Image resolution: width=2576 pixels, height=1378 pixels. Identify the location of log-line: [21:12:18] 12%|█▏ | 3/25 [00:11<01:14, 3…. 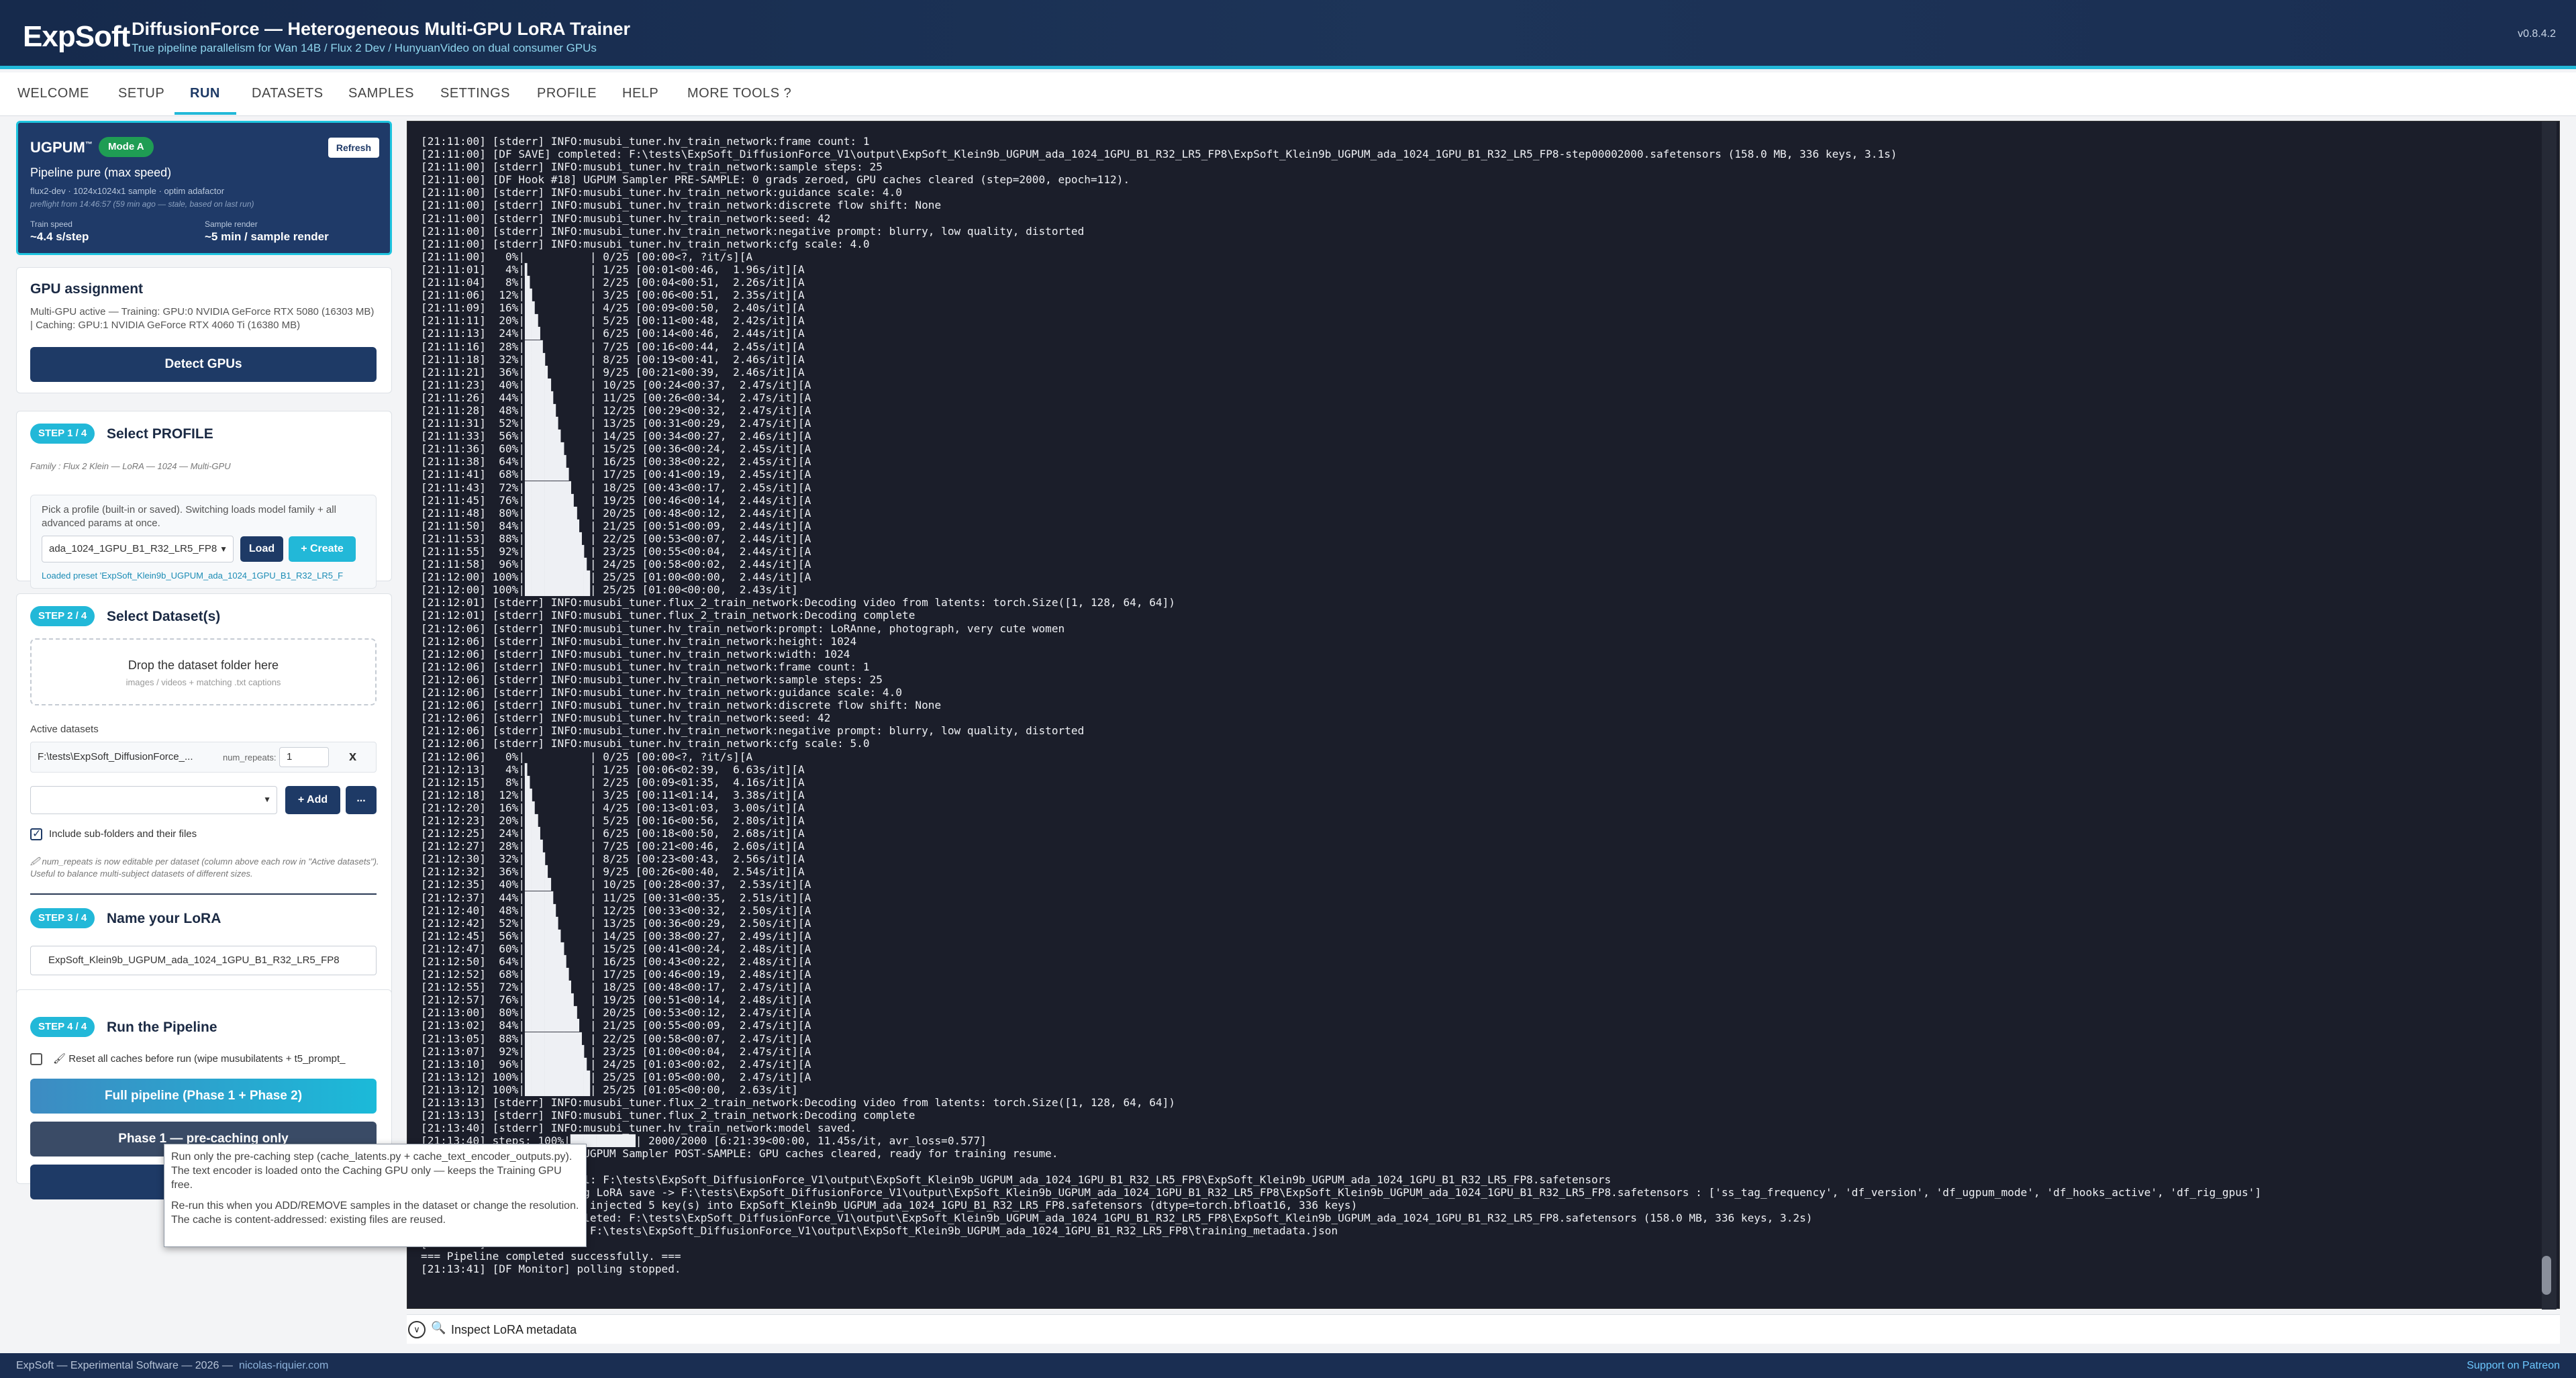
(613, 794).